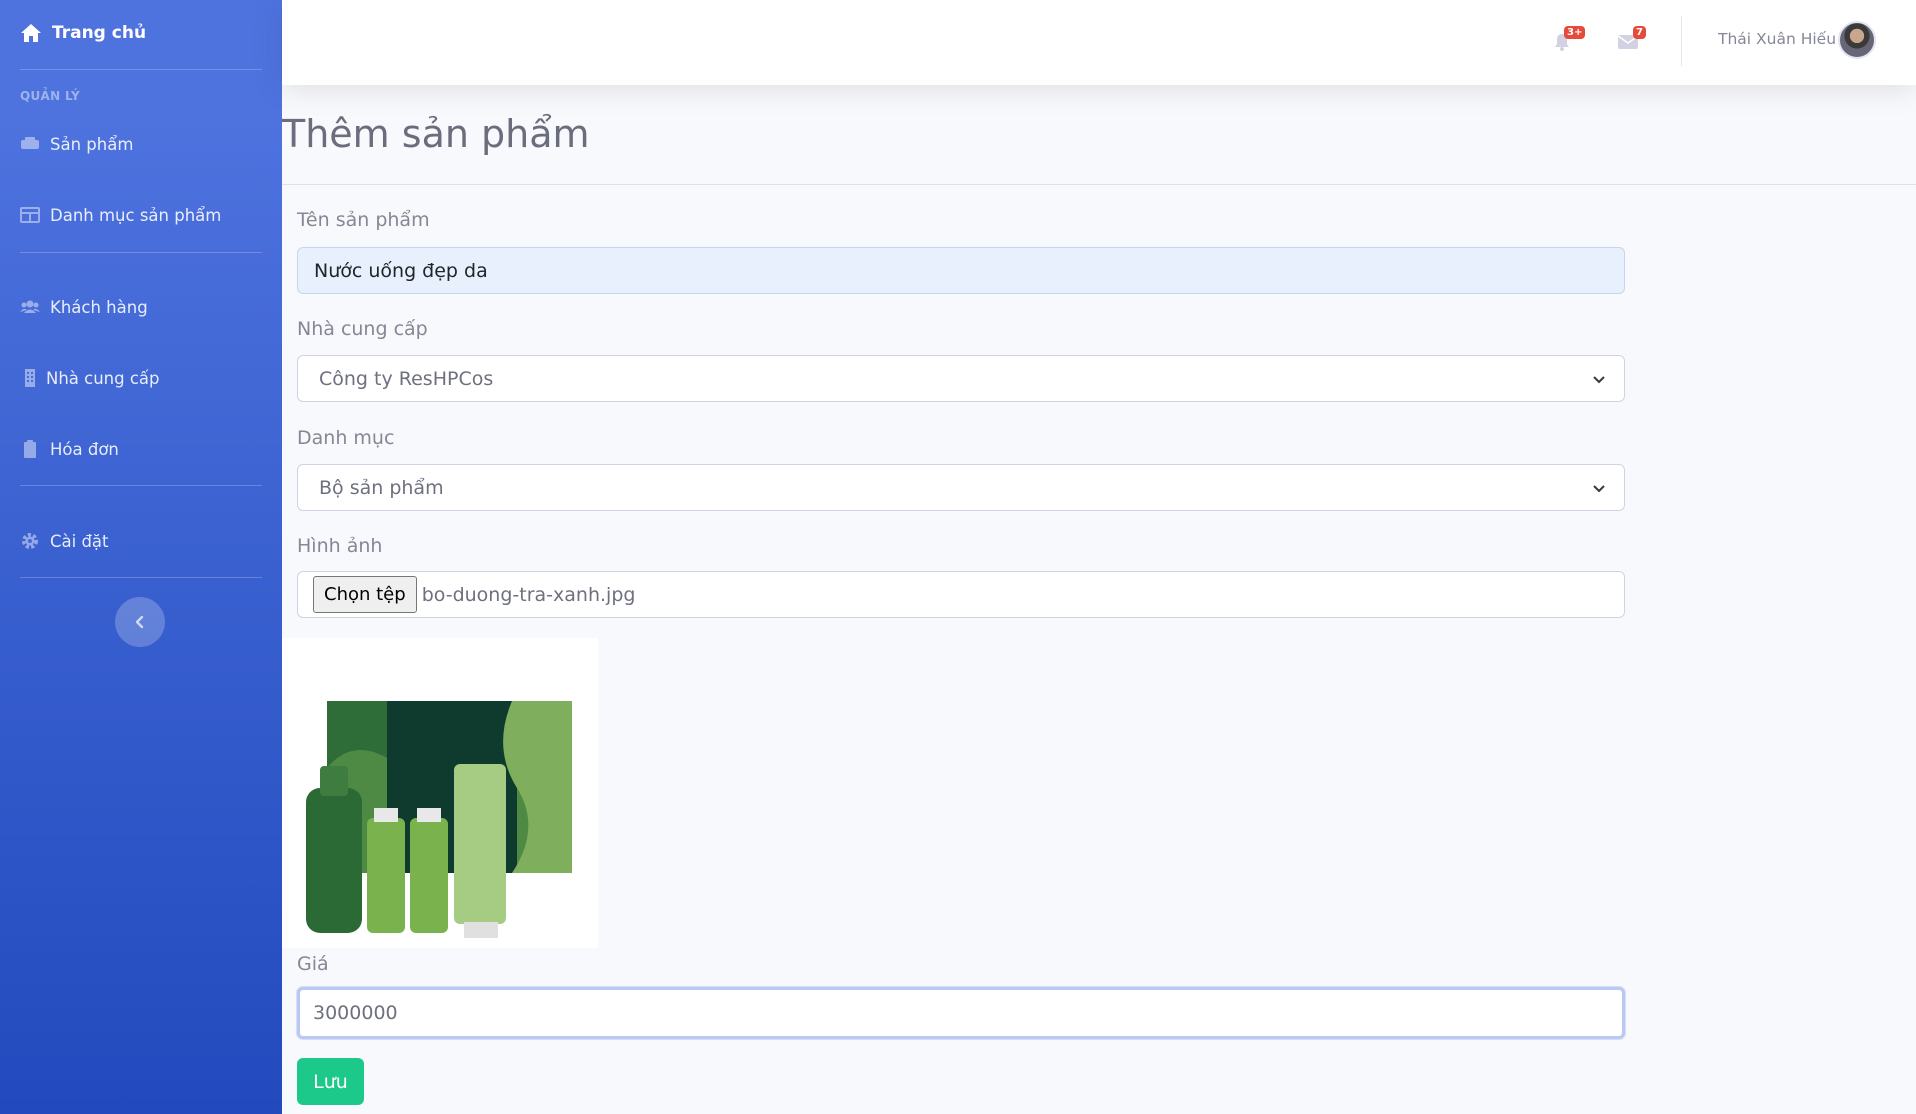 Image resolution: width=1916 pixels, height=1114 pixels. Describe the element at coordinates (30, 378) in the screenshot. I see `building-icon` at that location.